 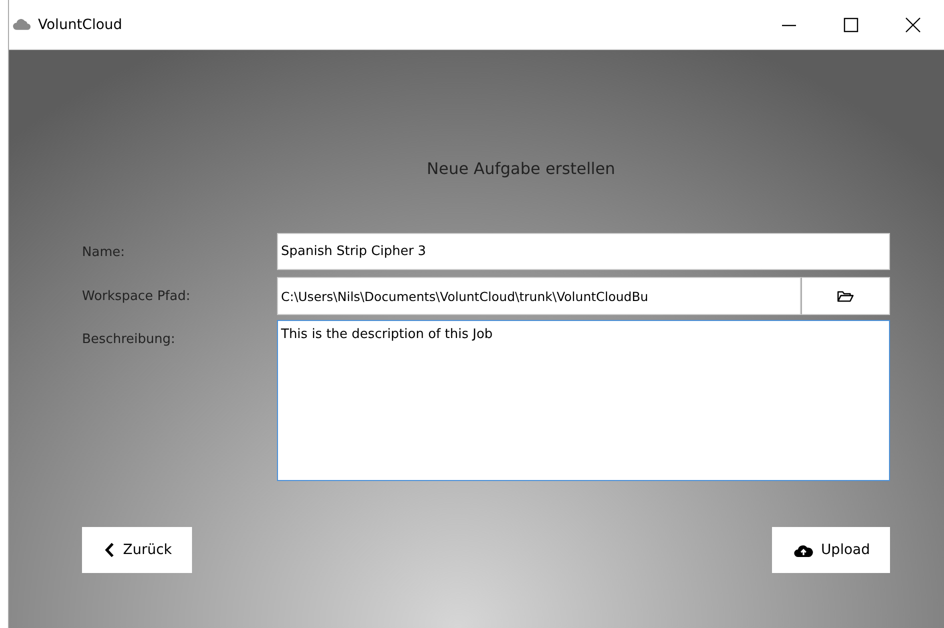 What do you see at coordinates (109, 550) in the screenshot?
I see `chevron-left-icon` at bounding box center [109, 550].